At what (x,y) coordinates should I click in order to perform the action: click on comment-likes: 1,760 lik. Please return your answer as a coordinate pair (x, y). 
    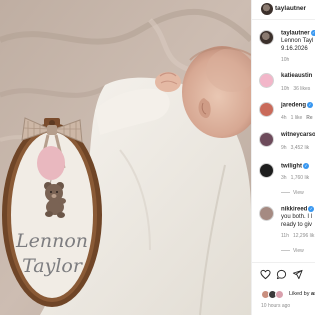
    Looking at the image, I should click on (300, 178).